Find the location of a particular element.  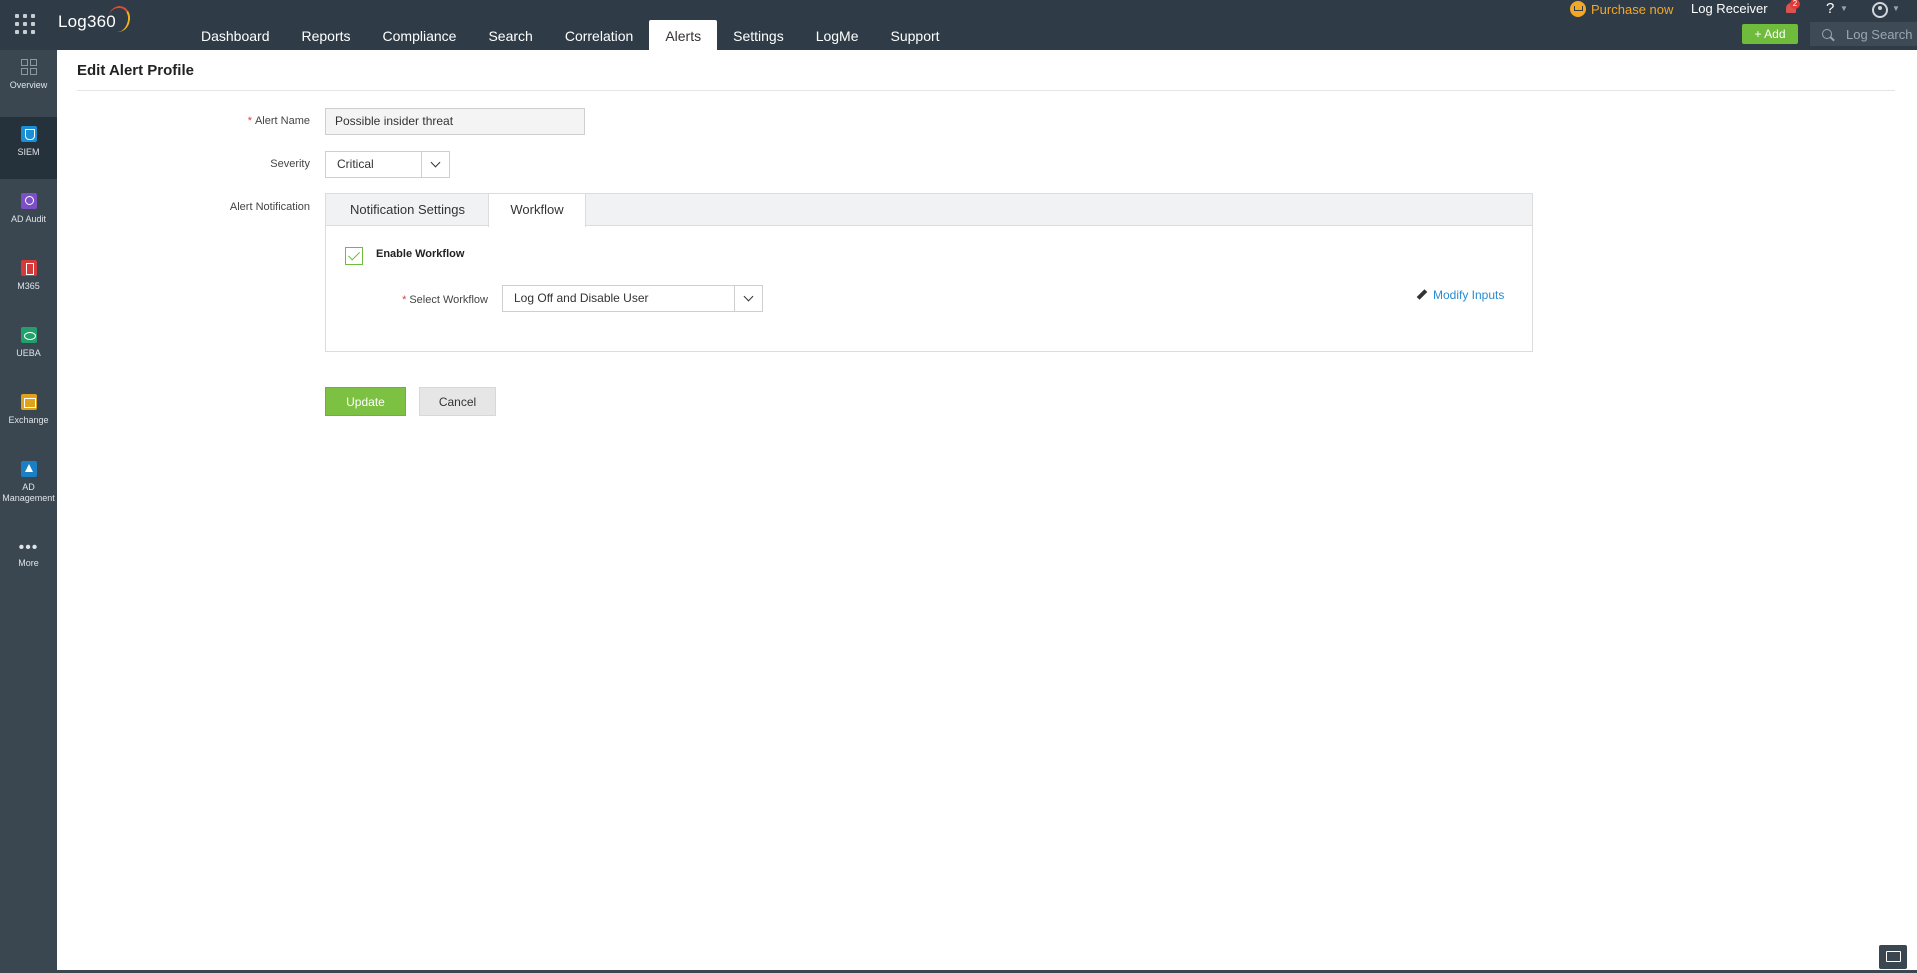

cancel-button: Cancel is located at coordinates (457, 401).